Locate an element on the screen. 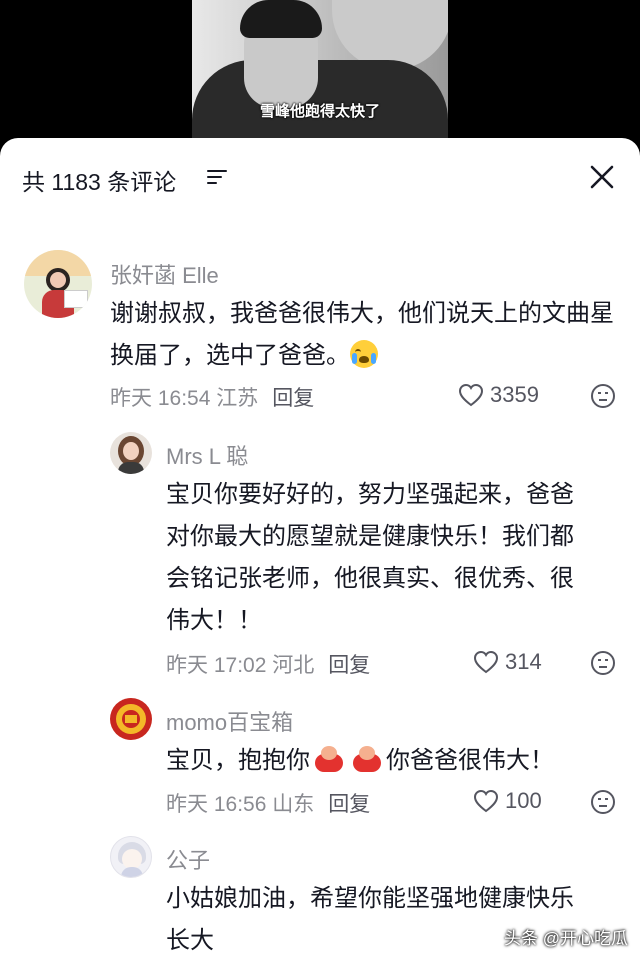 The height and width of the screenshot is (963, 640). crying-face-emoji-icon is located at coordinates (364, 354).